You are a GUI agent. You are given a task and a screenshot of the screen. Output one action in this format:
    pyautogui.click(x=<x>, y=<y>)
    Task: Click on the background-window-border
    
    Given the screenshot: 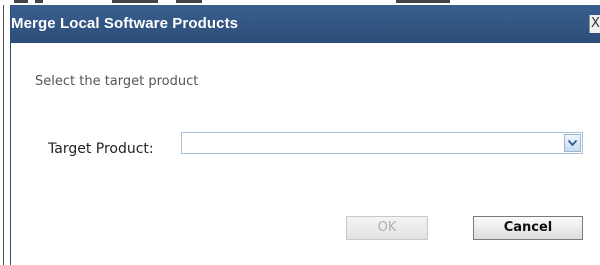 What is the action you would take?
    pyautogui.click(x=2, y=135)
    